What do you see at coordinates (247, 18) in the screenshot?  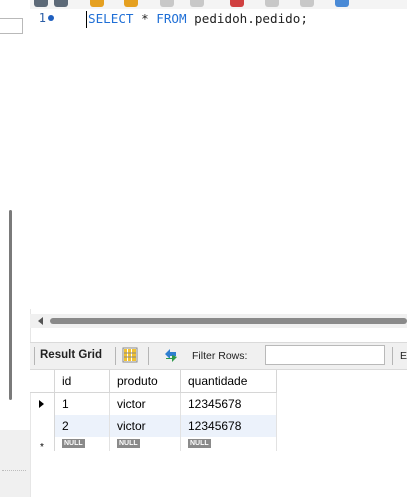 I see `sql-table-name: pedidoh.pedido;` at bounding box center [247, 18].